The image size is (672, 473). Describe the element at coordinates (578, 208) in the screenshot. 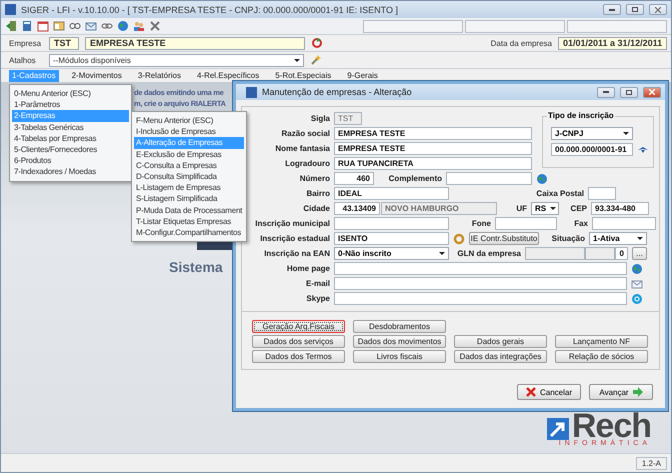

I see `field-label: CEP` at that location.